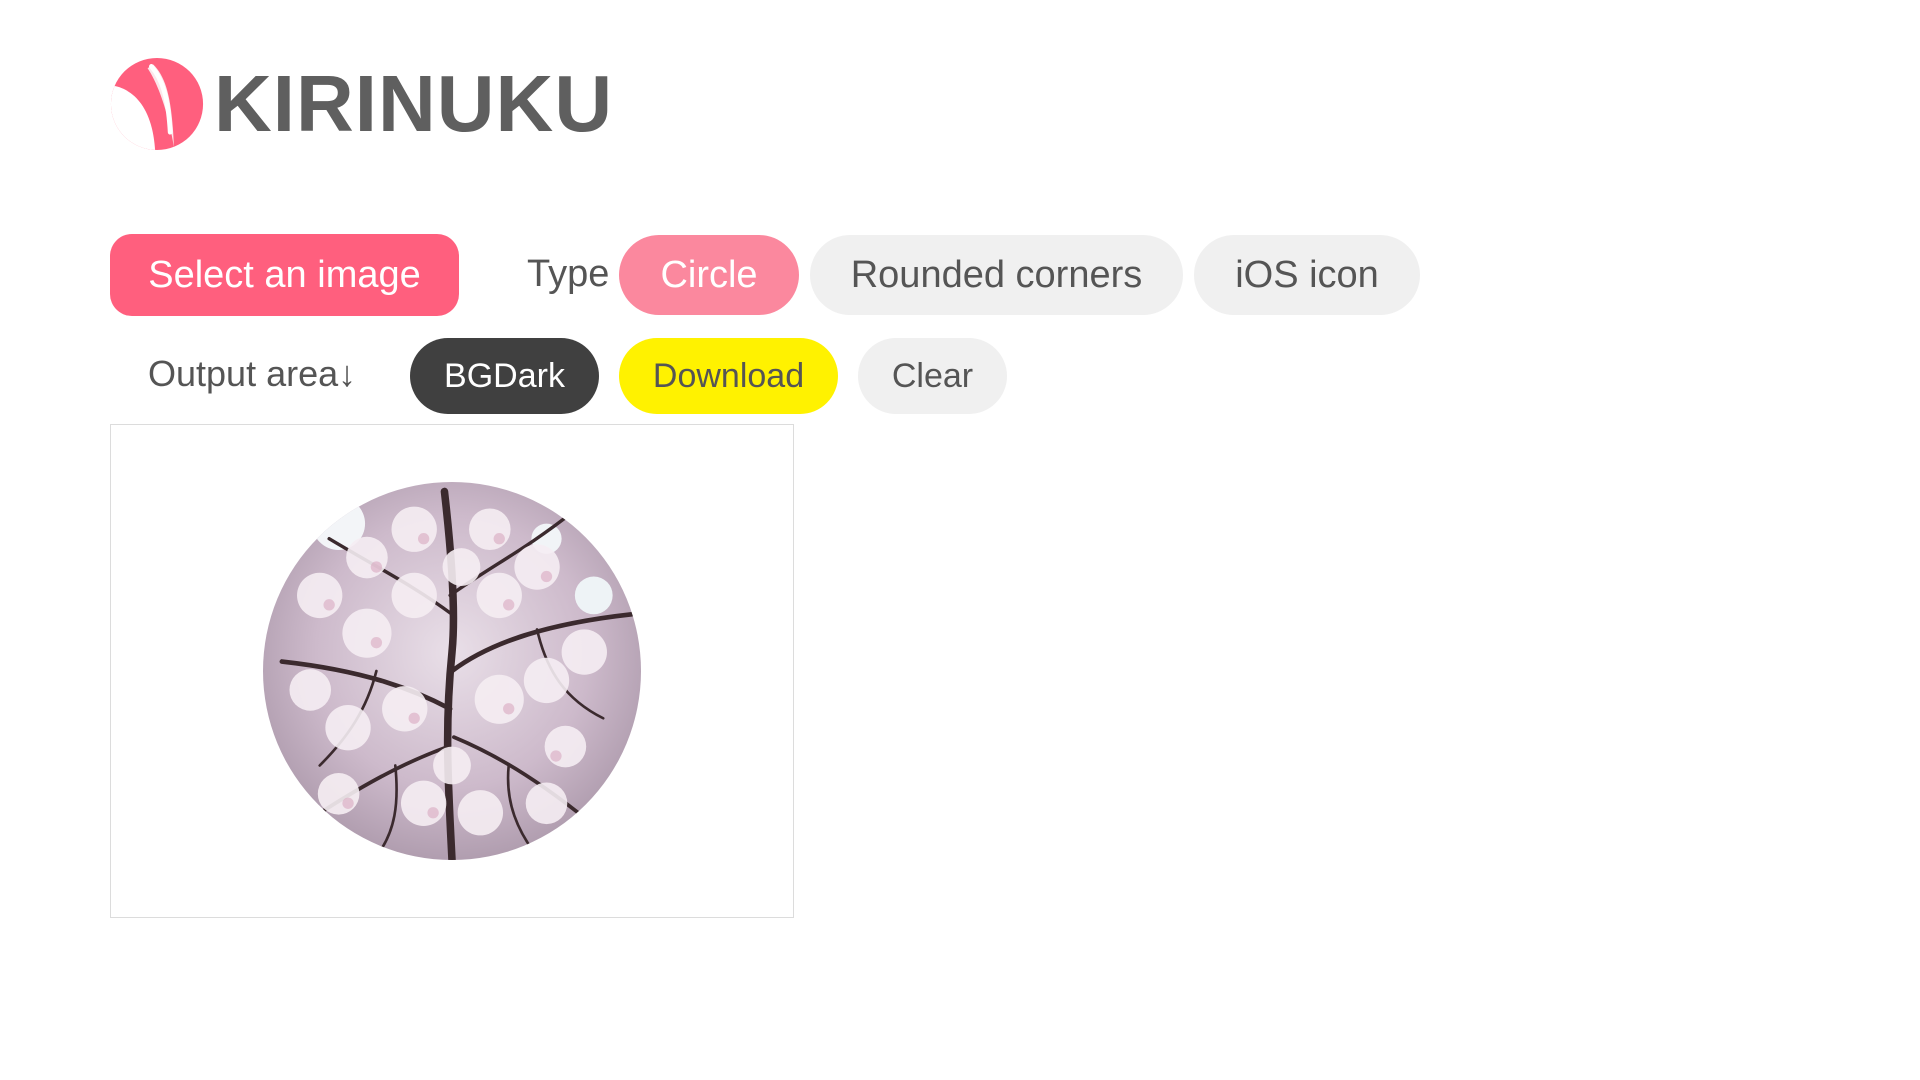  Describe the element at coordinates (157, 104) in the screenshot. I see `kirinuku-logo-icon` at that location.